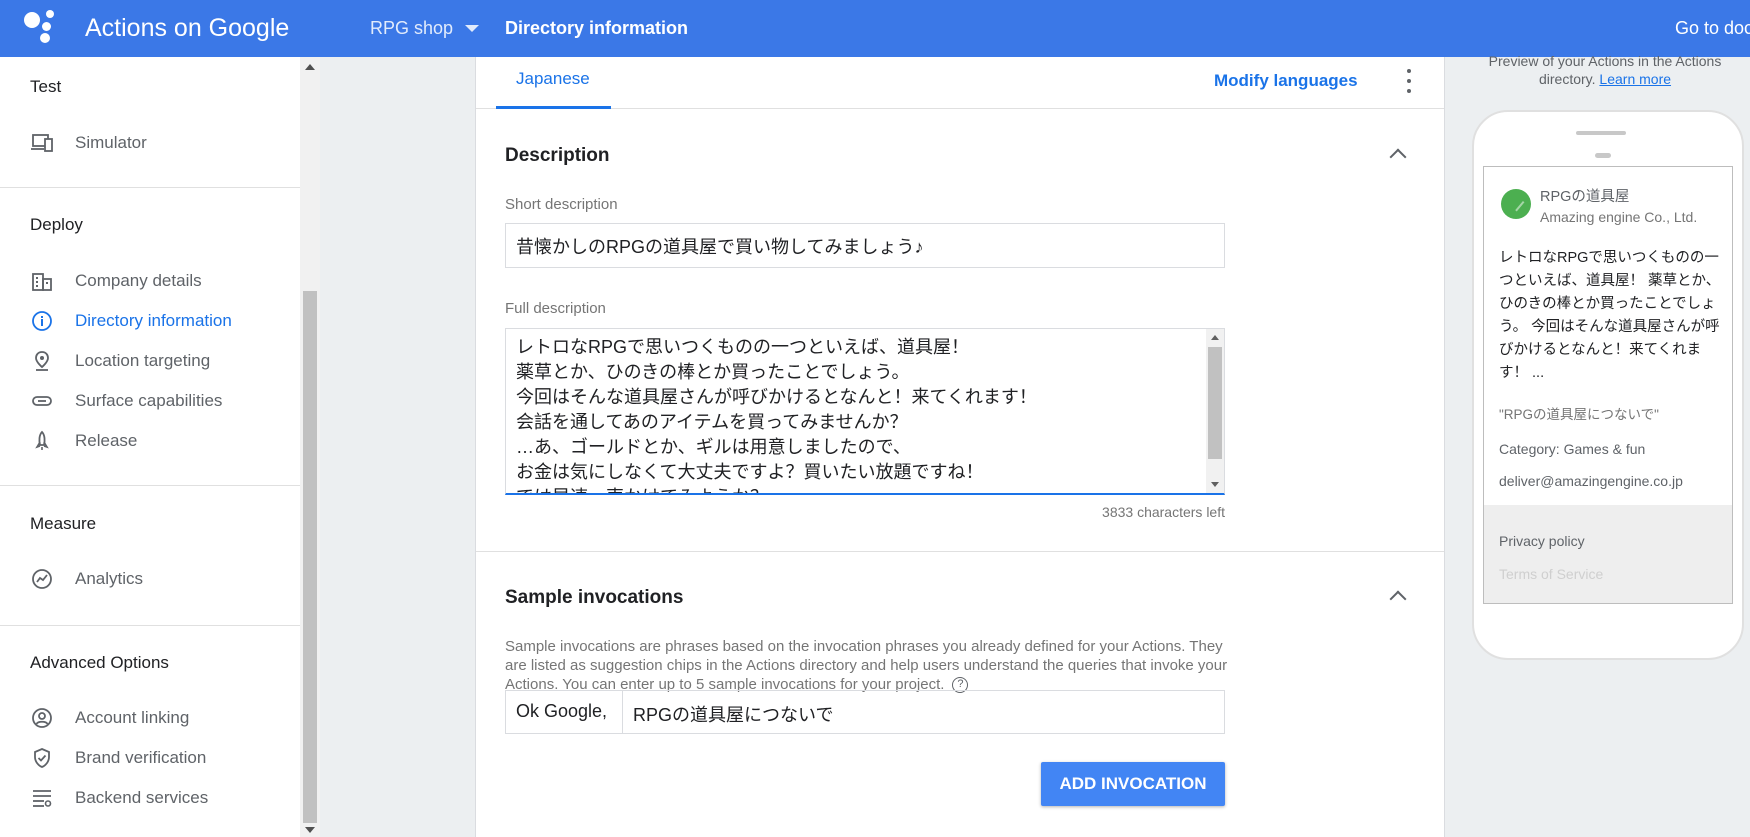 This screenshot has width=1750, height=837. I want to click on section-title-advanced: Advanced Options, so click(99, 662).